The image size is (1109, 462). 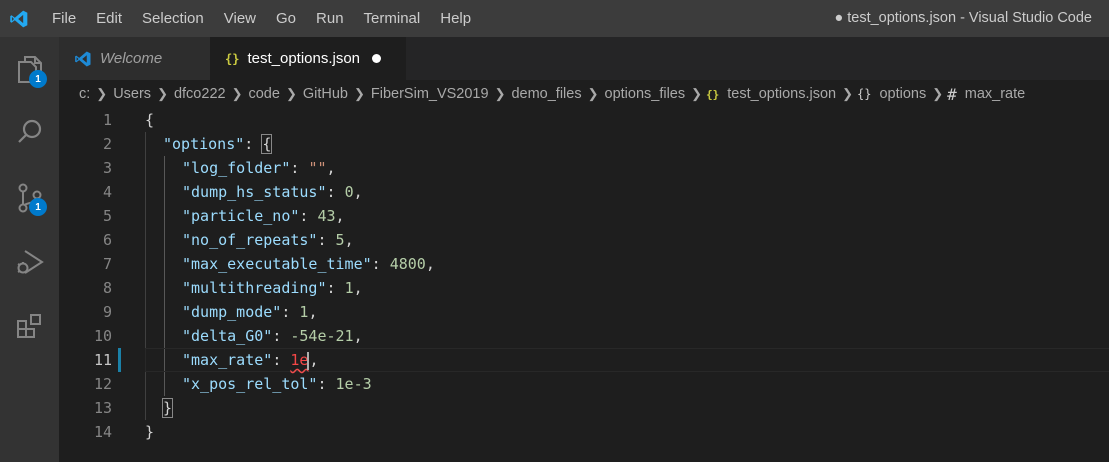 I want to click on tab-label: test_options.json, so click(x=304, y=58).